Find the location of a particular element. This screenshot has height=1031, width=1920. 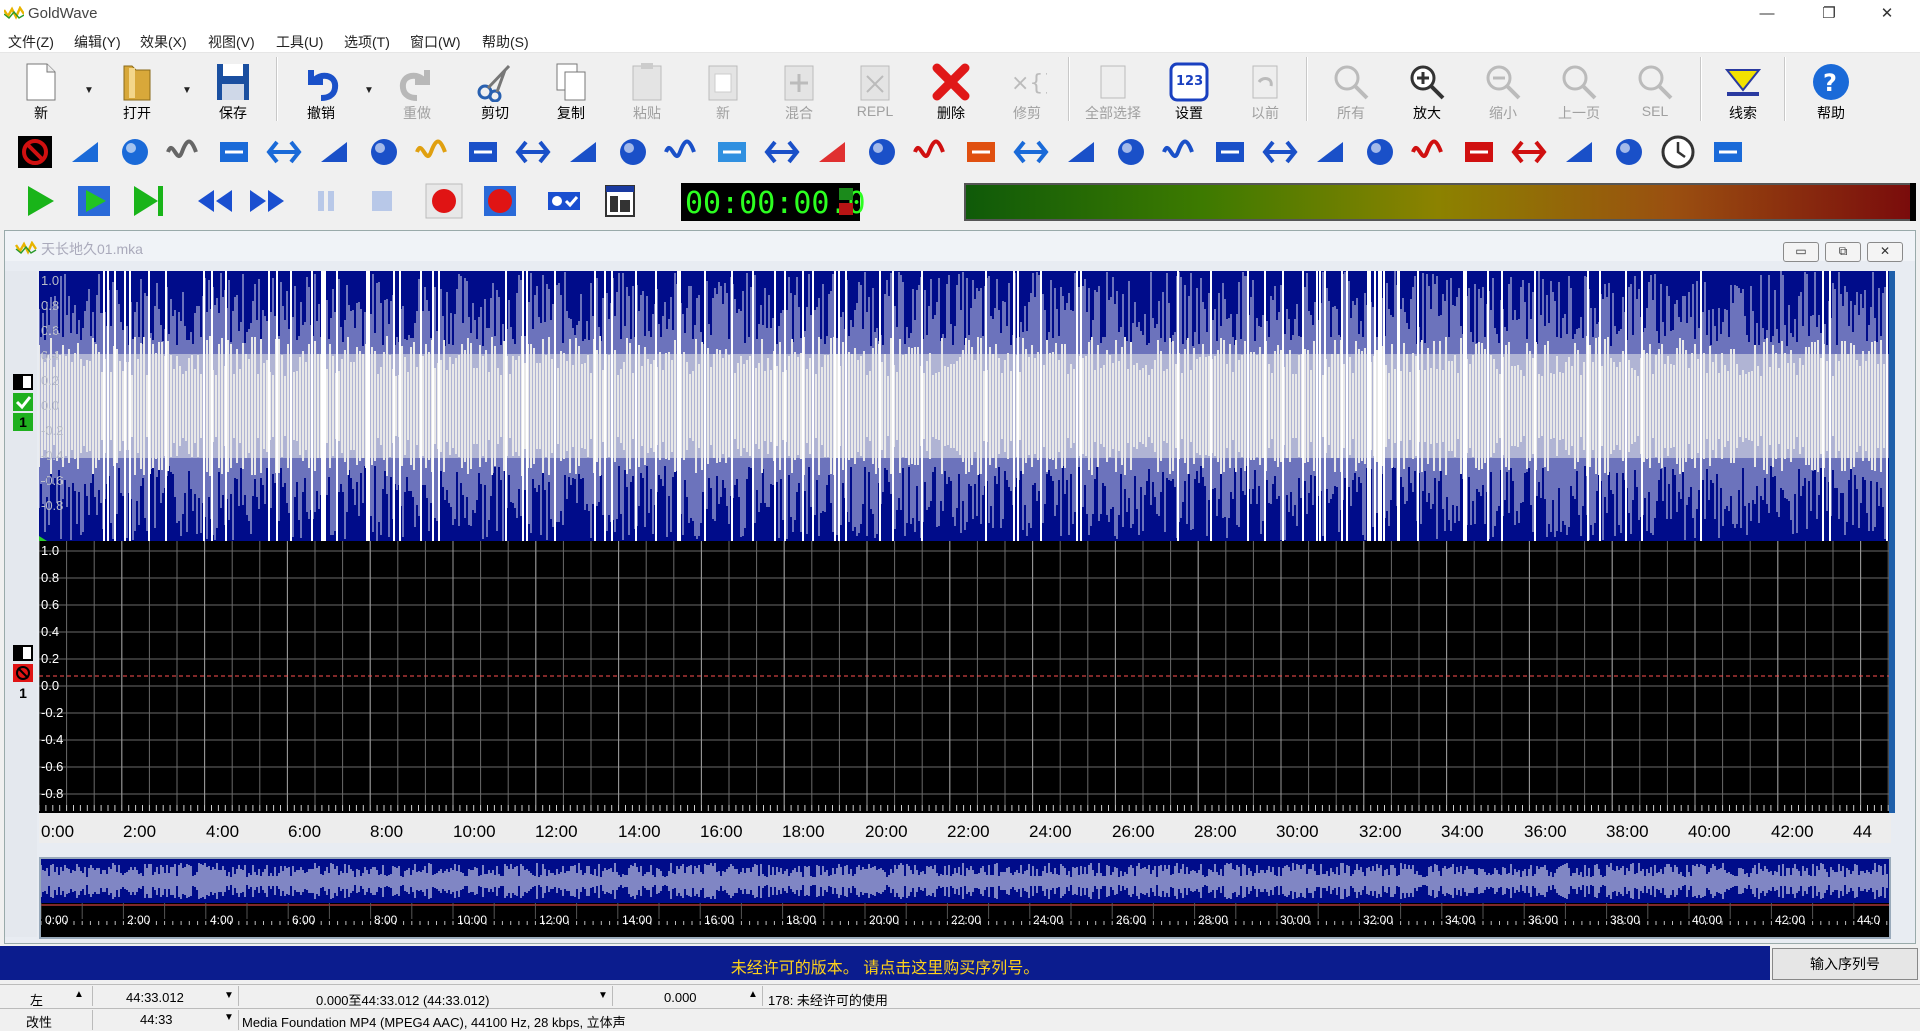

menu-effects: 效果(X) is located at coordinates (163, 42).